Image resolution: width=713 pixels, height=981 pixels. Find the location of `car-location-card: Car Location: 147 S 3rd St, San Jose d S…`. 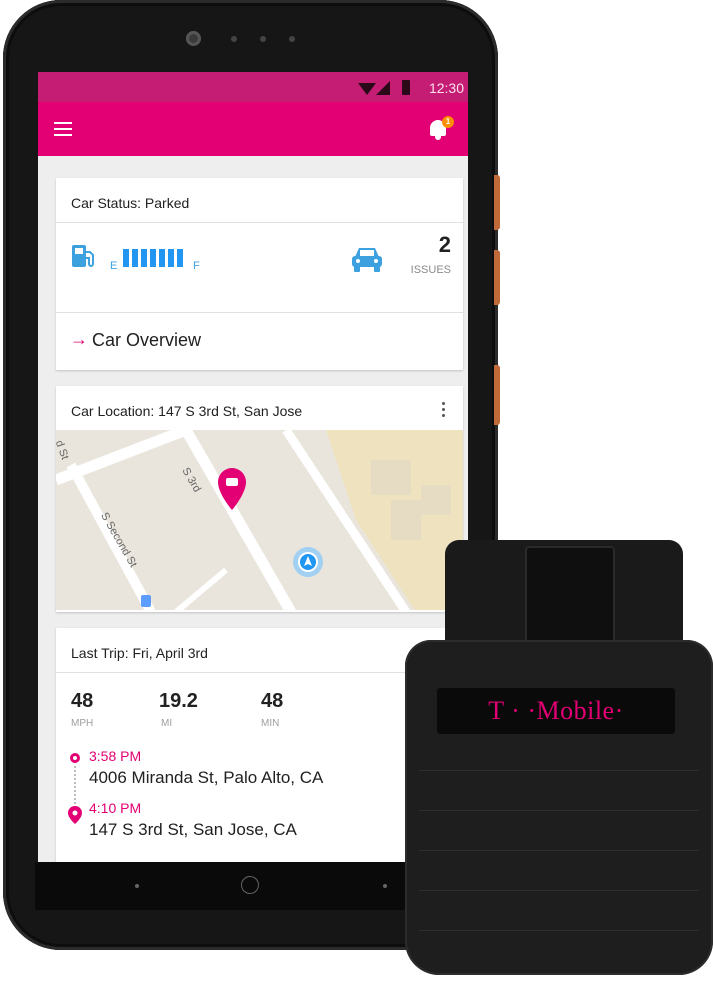

car-location-card: Car Location: 147 S 3rd St, San Jose d S… is located at coordinates (259, 499).